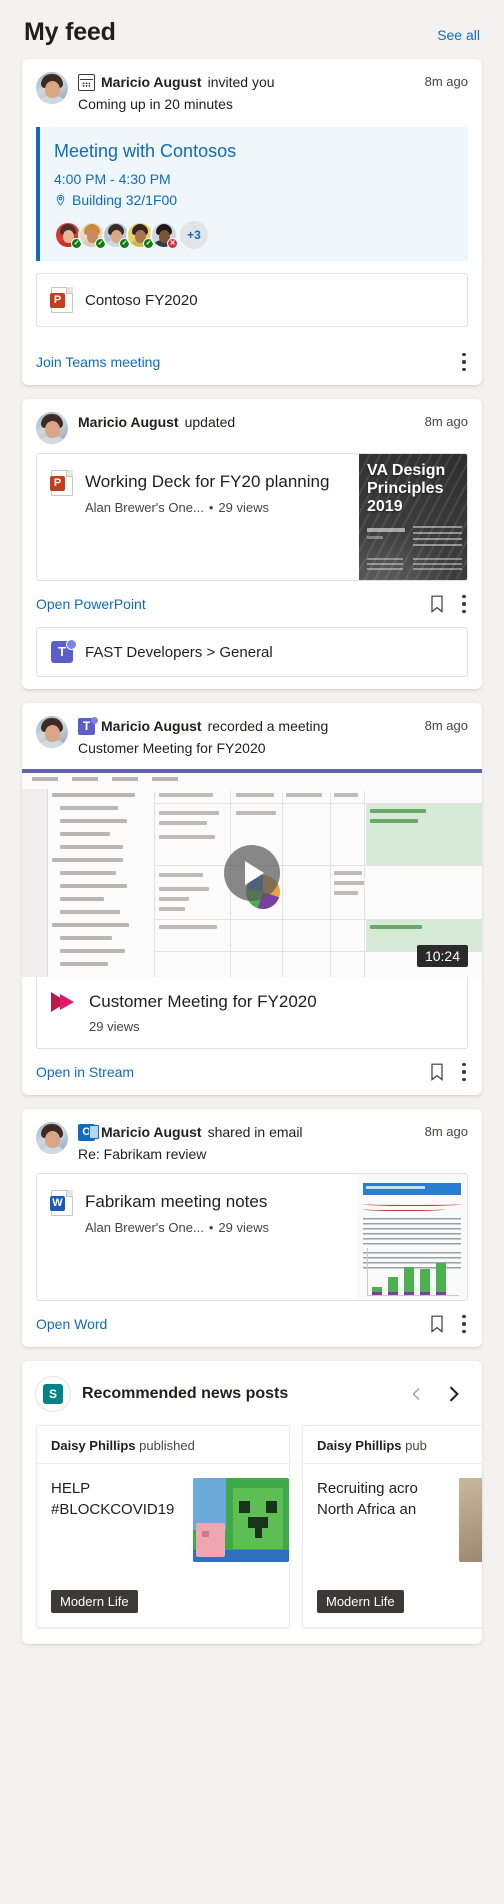 The height and width of the screenshot is (1904, 504). Describe the element at coordinates (252, 652) in the screenshot. I see `channel-row: T FAST Developers > General` at that location.